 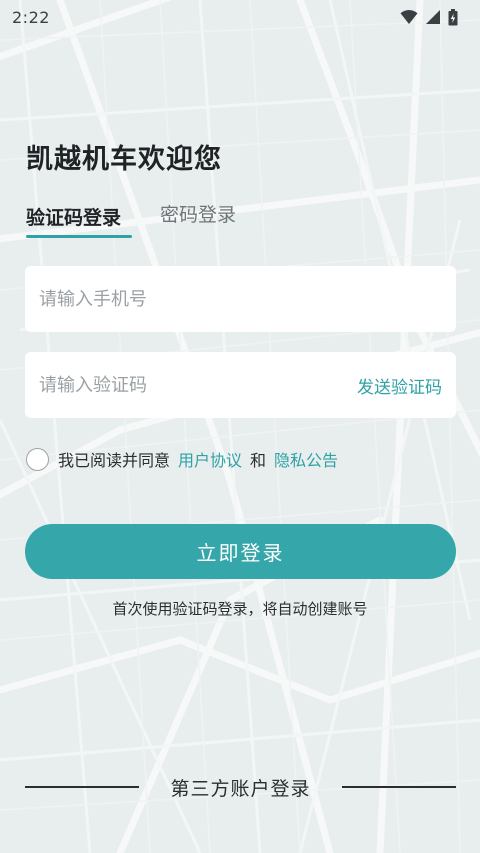 What do you see at coordinates (240, 551) in the screenshot?
I see `login-button: 立即登录` at bounding box center [240, 551].